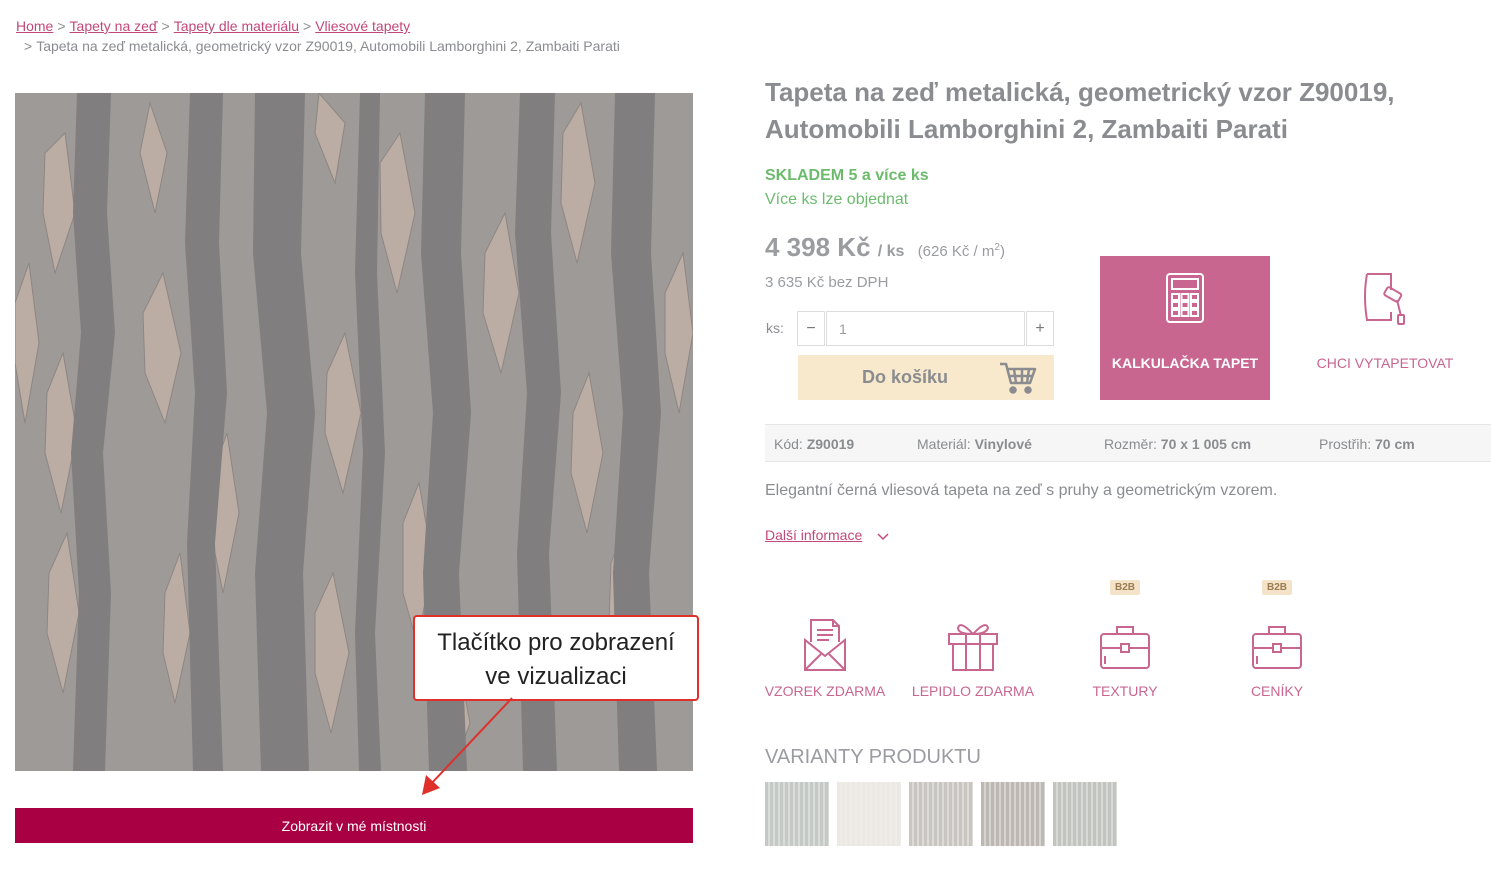  What do you see at coordinates (1018, 380) in the screenshot?
I see `cart-icon` at bounding box center [1018, 380].